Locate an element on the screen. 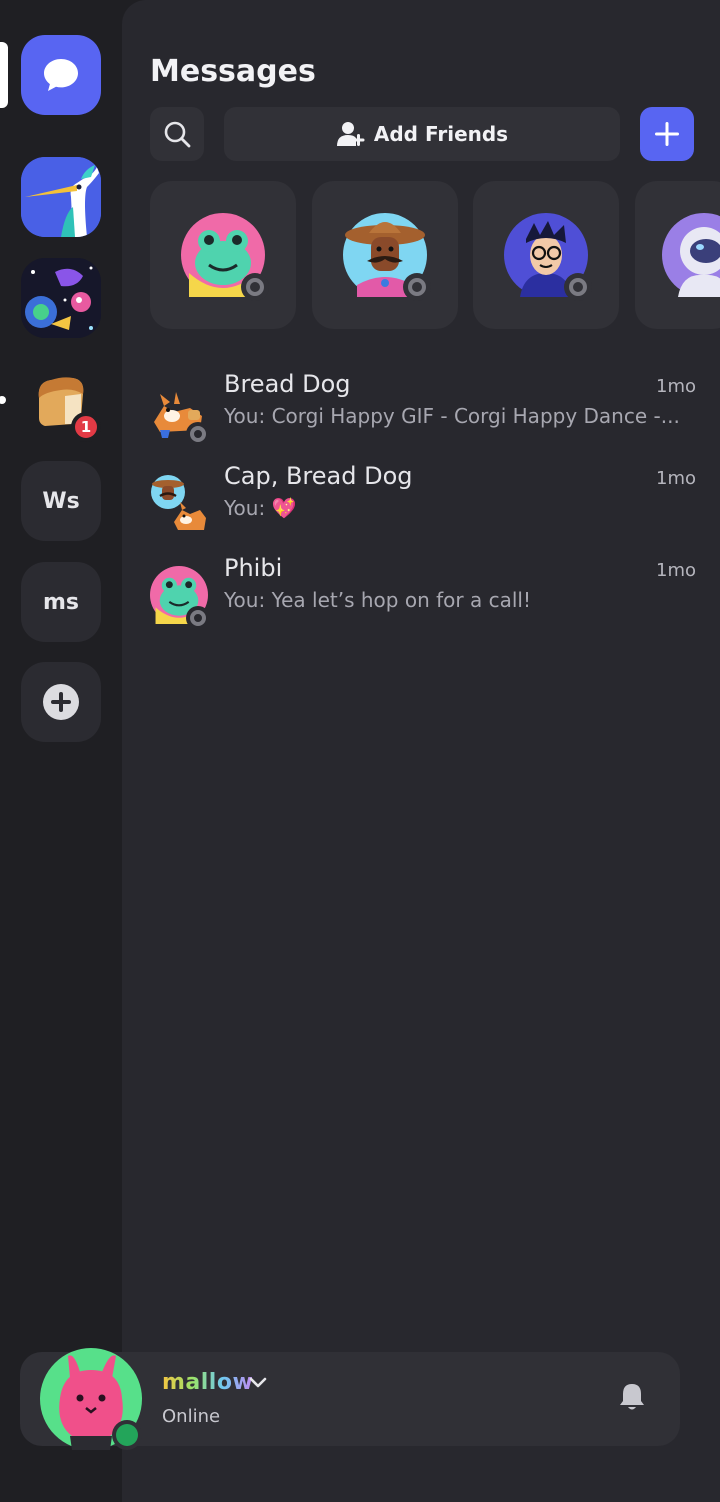 The width and height of the screenshot is (720, 1502). heron-icon is located at coordinates (61, 197).